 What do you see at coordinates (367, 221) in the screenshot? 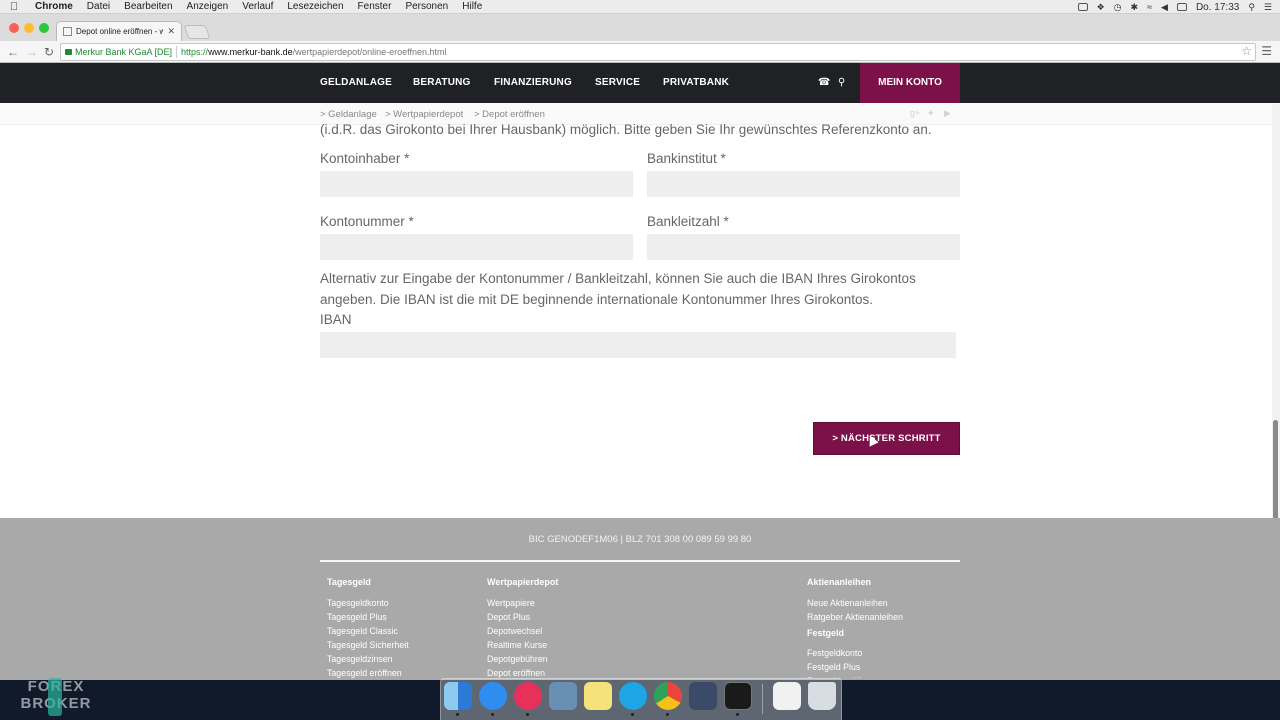
I see `kontonummer-label: Kontonummer *` at bounding box center [367, 221].